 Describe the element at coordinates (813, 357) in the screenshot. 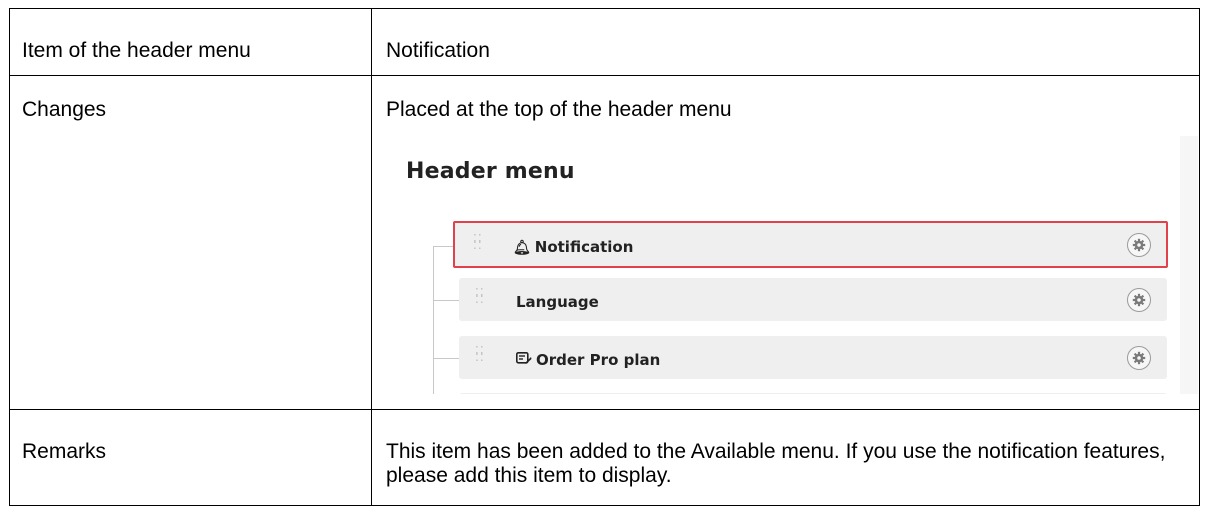

I see `menu-item-order-pro-plan: ⁚⁚ ⁚⁚ Order Pro plan` at that location.